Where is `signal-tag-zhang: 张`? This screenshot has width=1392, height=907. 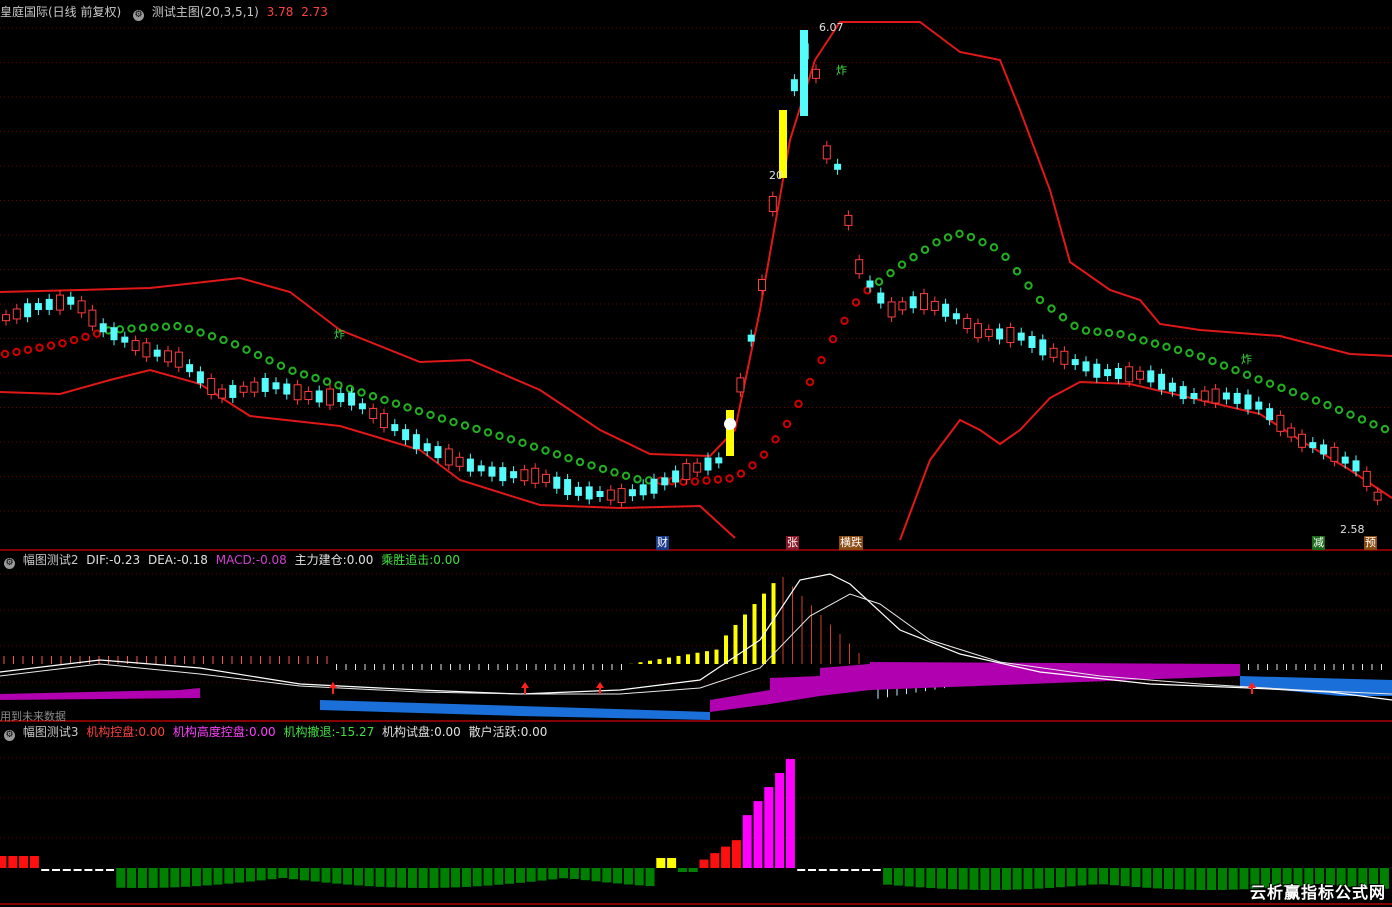 signal-tag-zhang: 张 is located at coordinates (792, 543).